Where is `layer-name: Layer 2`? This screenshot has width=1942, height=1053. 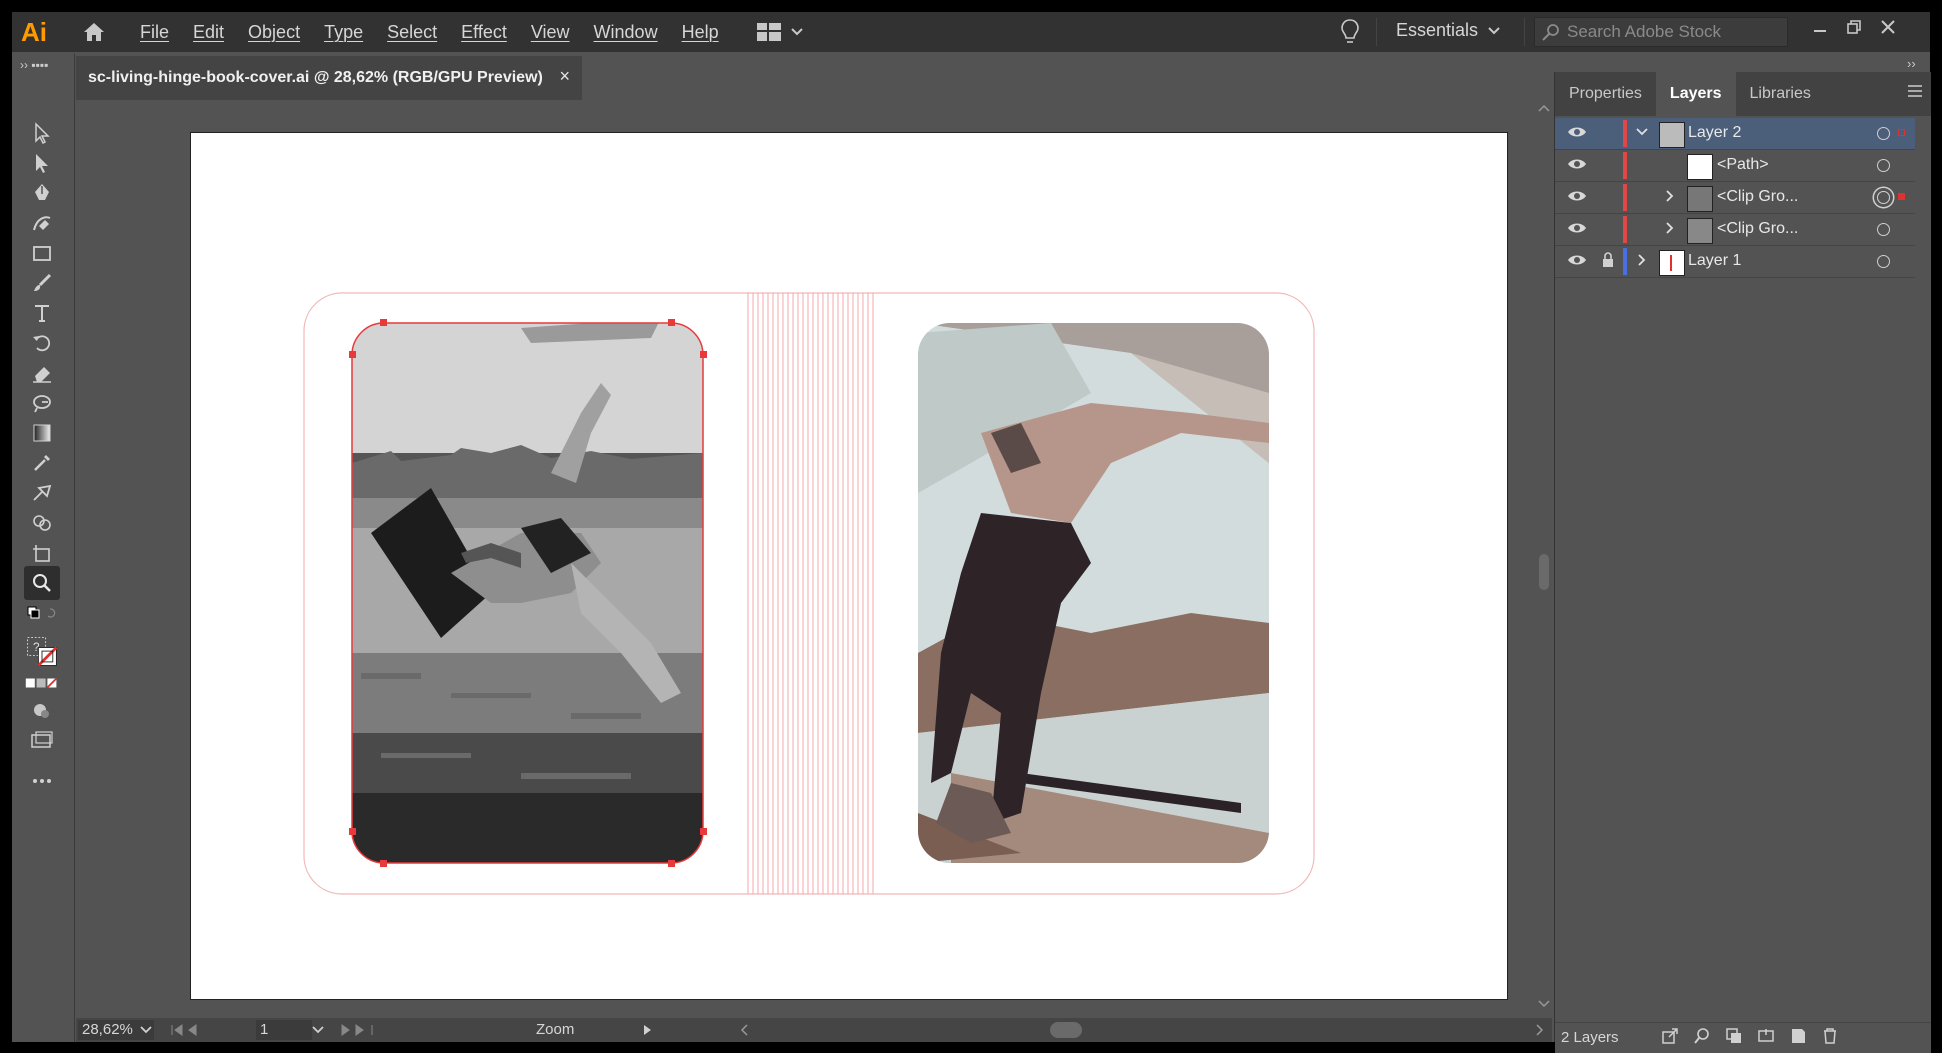
layer-name: Layer 2 is located at coordinates (1714, 133).